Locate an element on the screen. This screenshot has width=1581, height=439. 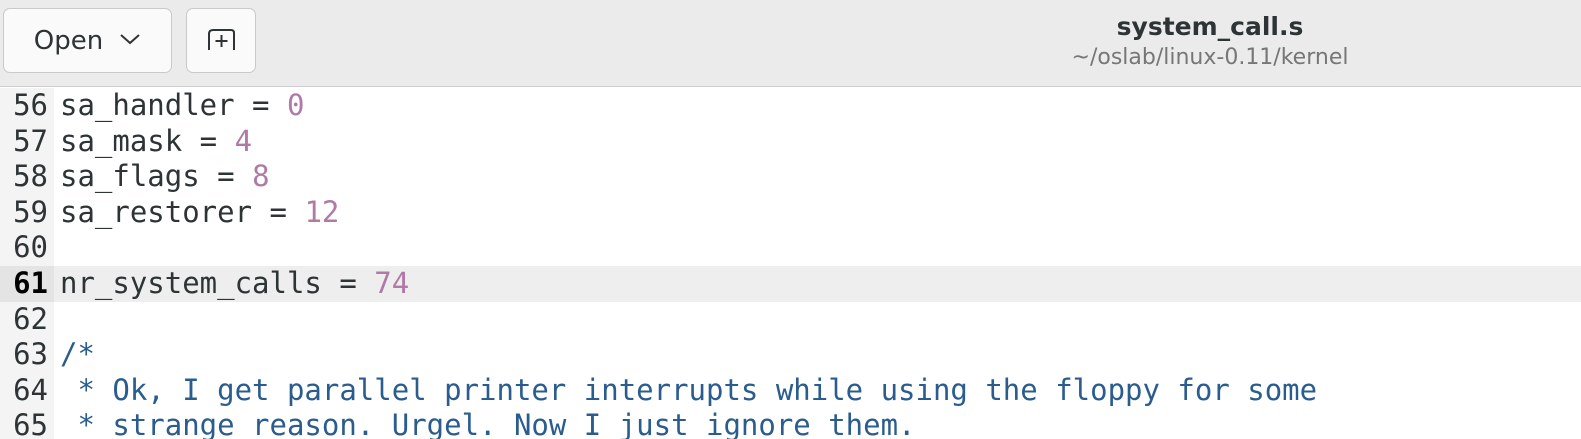
number-literal: 12 is located at coordinates (322, 211).